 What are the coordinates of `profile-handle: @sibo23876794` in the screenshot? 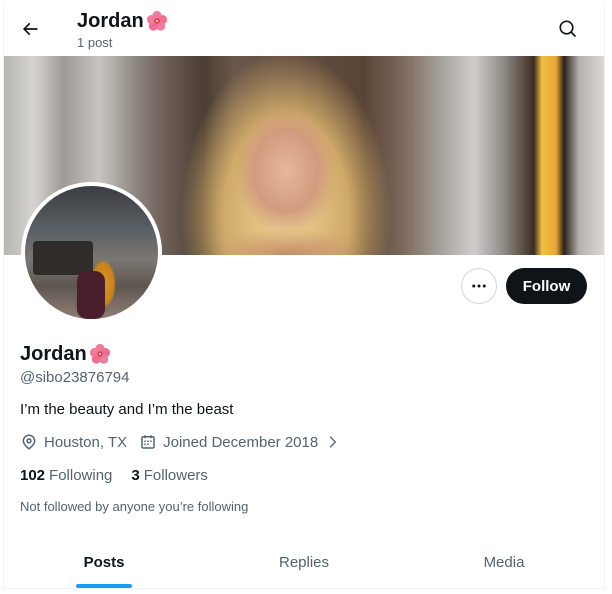 It's located at (75, 377).